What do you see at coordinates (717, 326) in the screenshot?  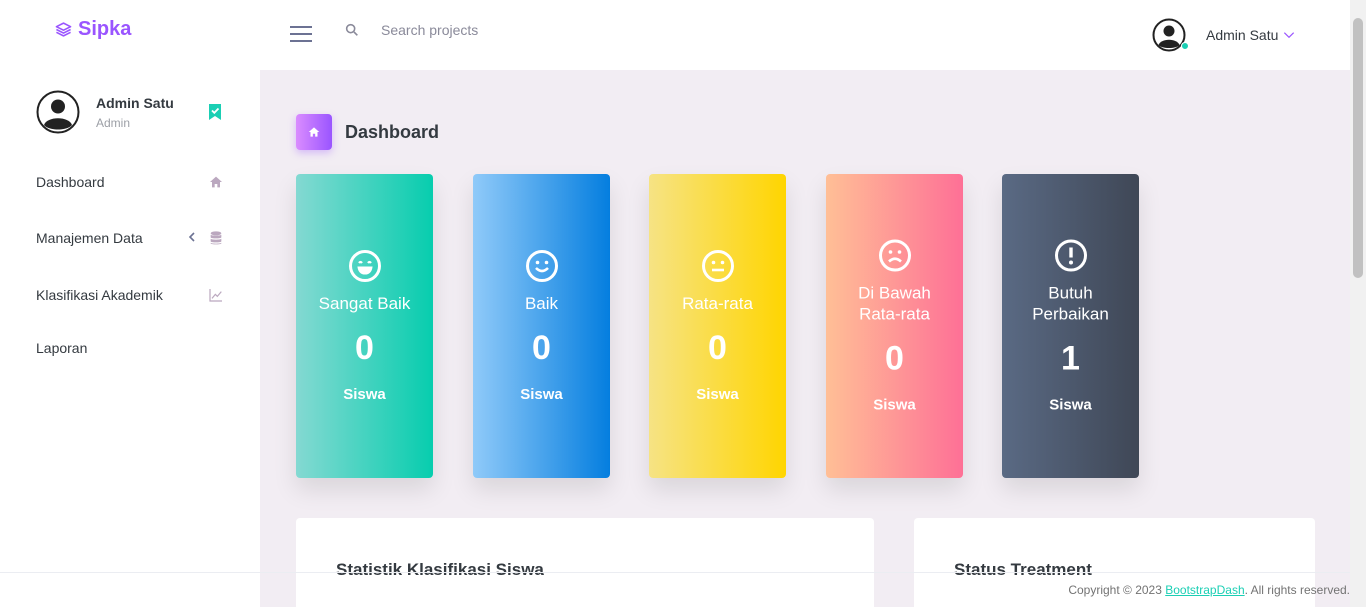 I see `stat-card-rata-rata: Rata-rata 0 Siswa` at bounding box center [717, 326].